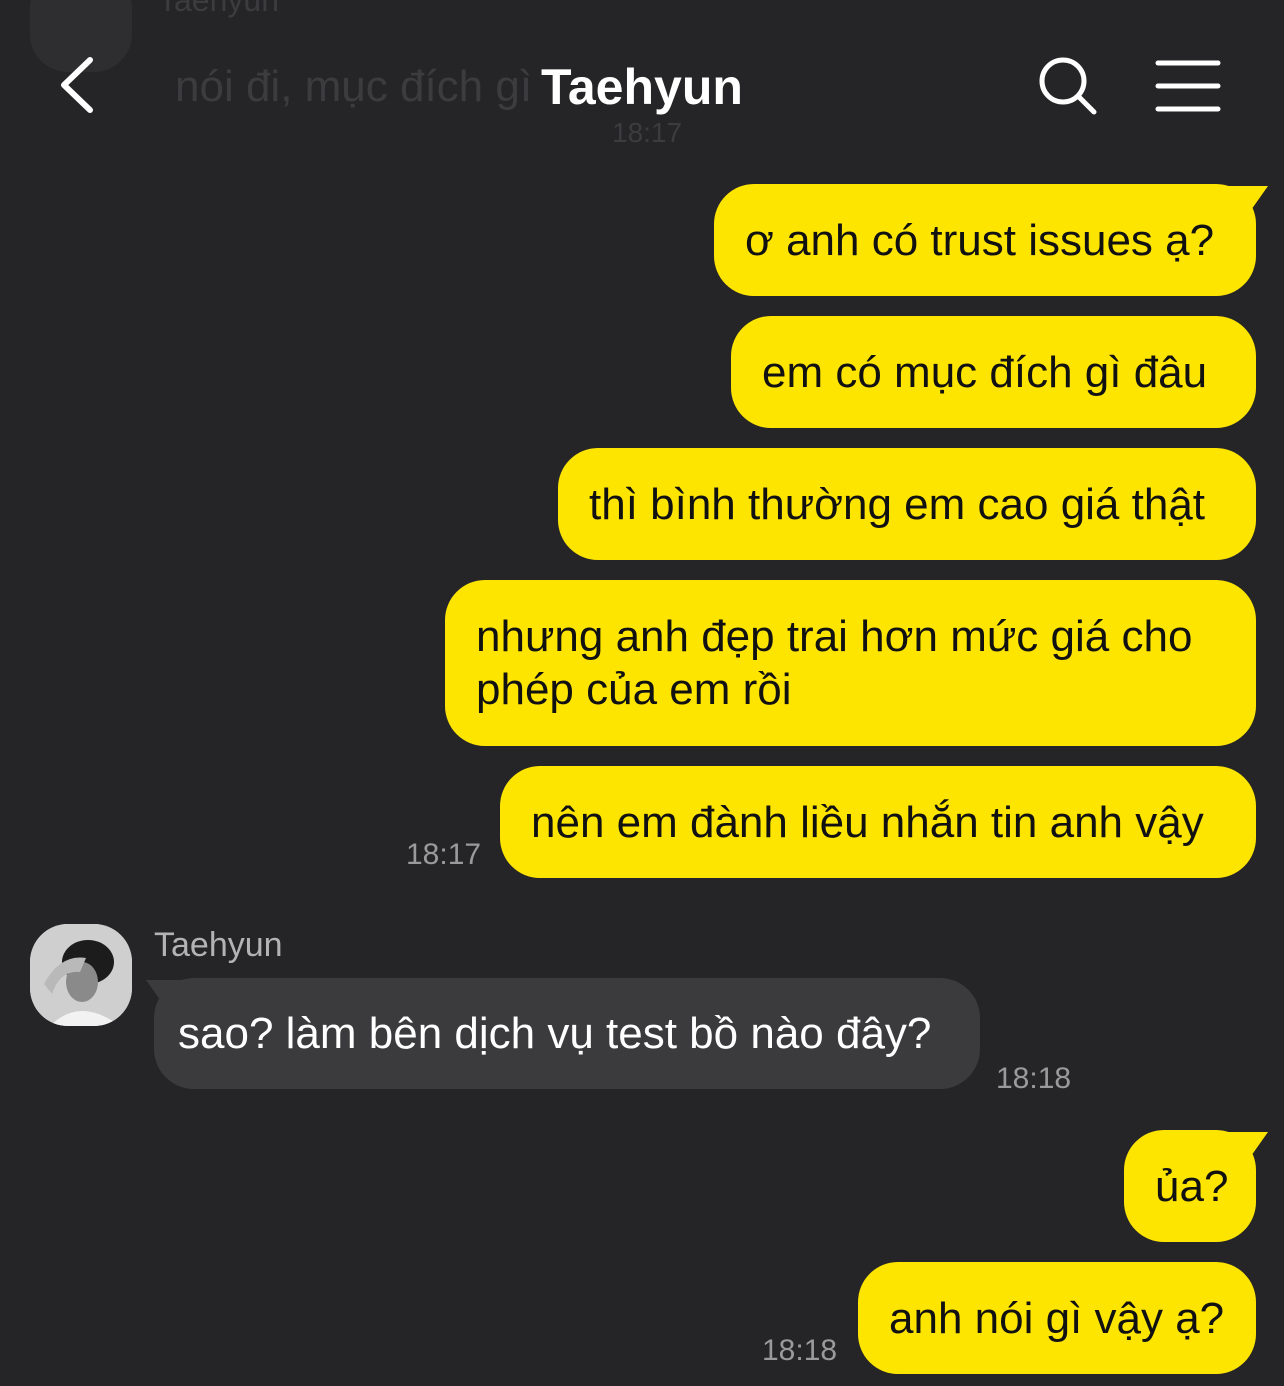  I want to click on avatar, so click(81, 975).